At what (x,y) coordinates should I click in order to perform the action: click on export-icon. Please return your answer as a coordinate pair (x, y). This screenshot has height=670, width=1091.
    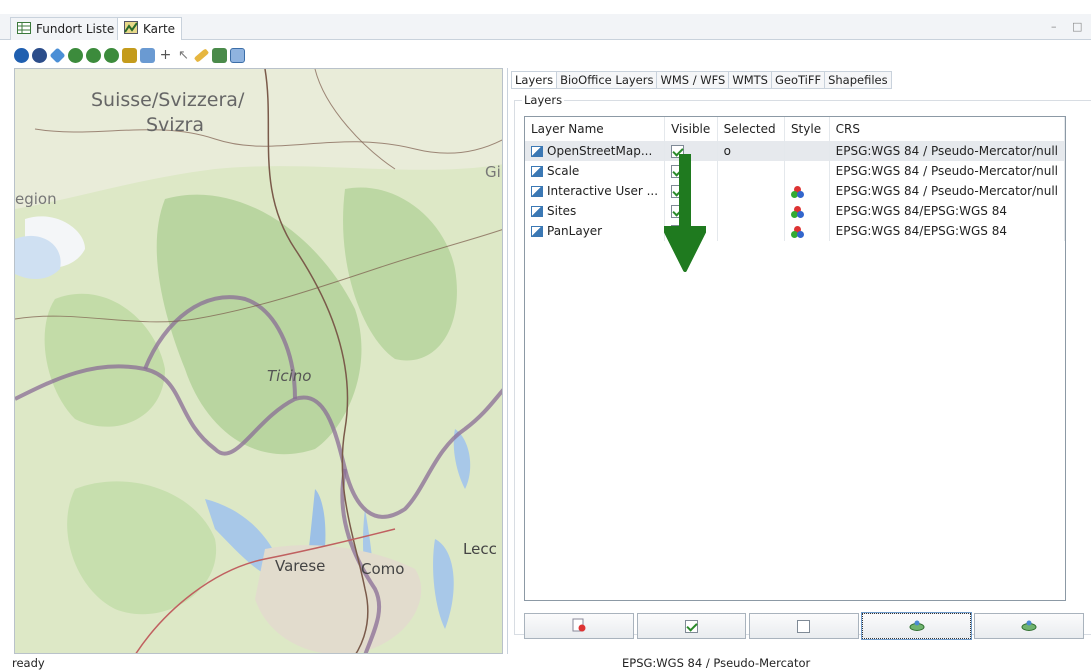
    Looking at the image, I should click on (219, 55).